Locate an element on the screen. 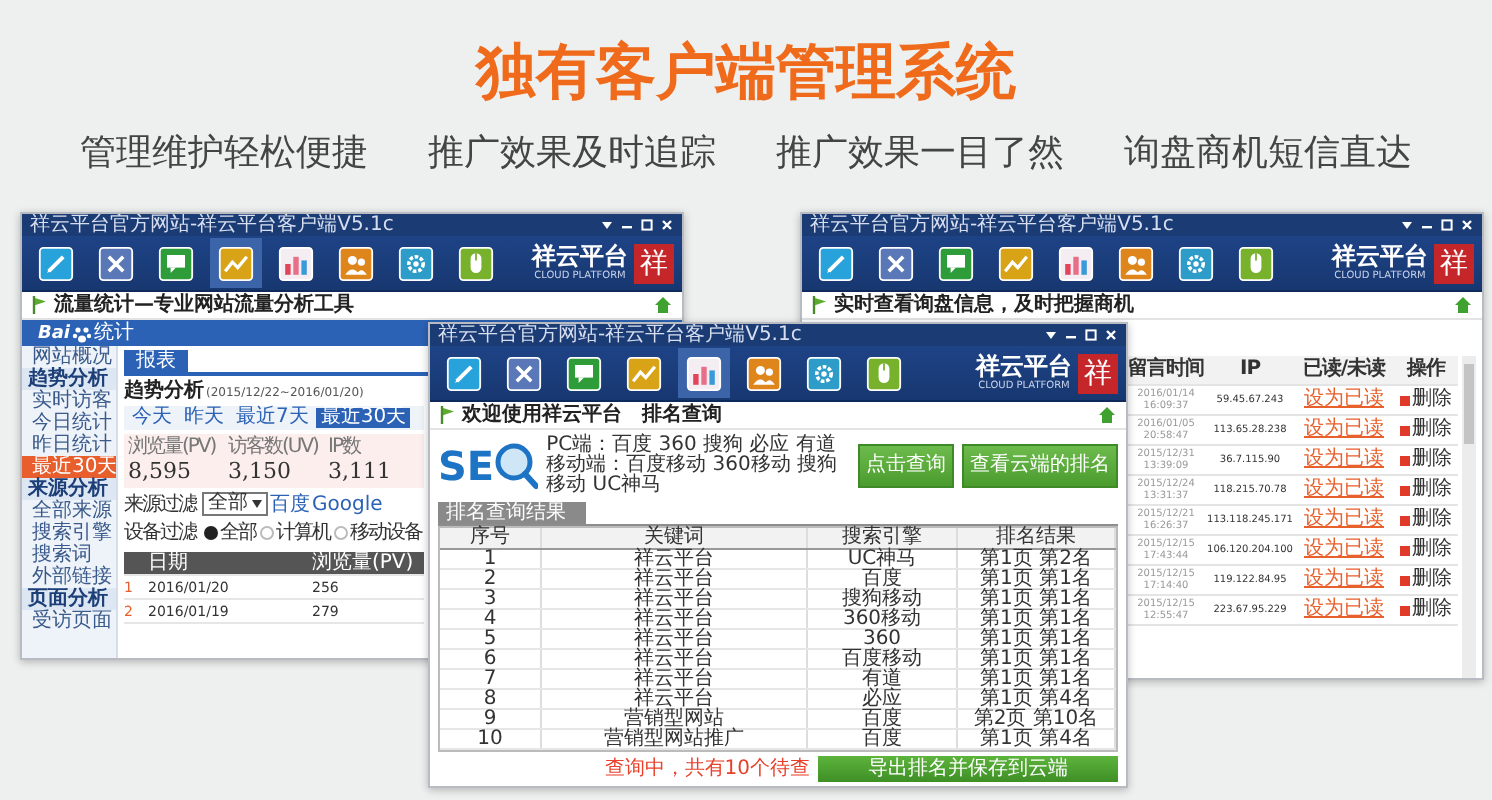 Image resolution: width=1492 pixels, height=800 pixels. sidebar-item: 页面分析 is located at coordinates (69, 599).